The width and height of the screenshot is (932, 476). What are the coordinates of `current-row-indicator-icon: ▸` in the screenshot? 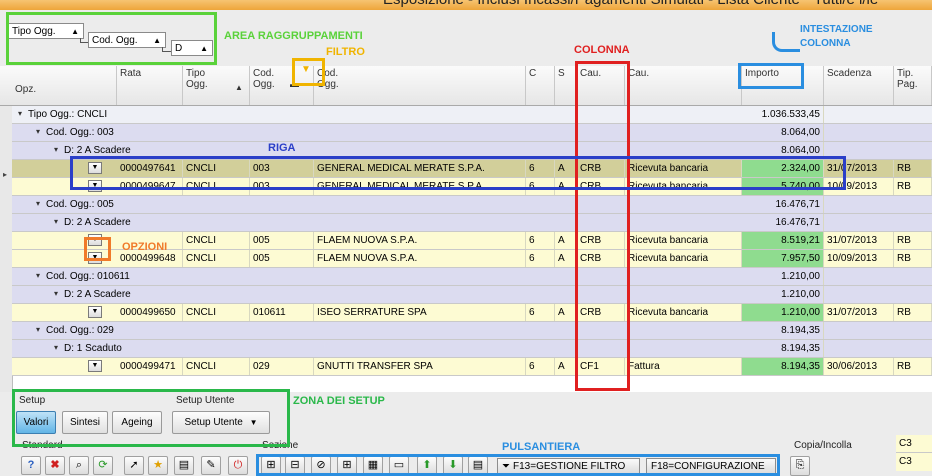 It's located at (5, 174).